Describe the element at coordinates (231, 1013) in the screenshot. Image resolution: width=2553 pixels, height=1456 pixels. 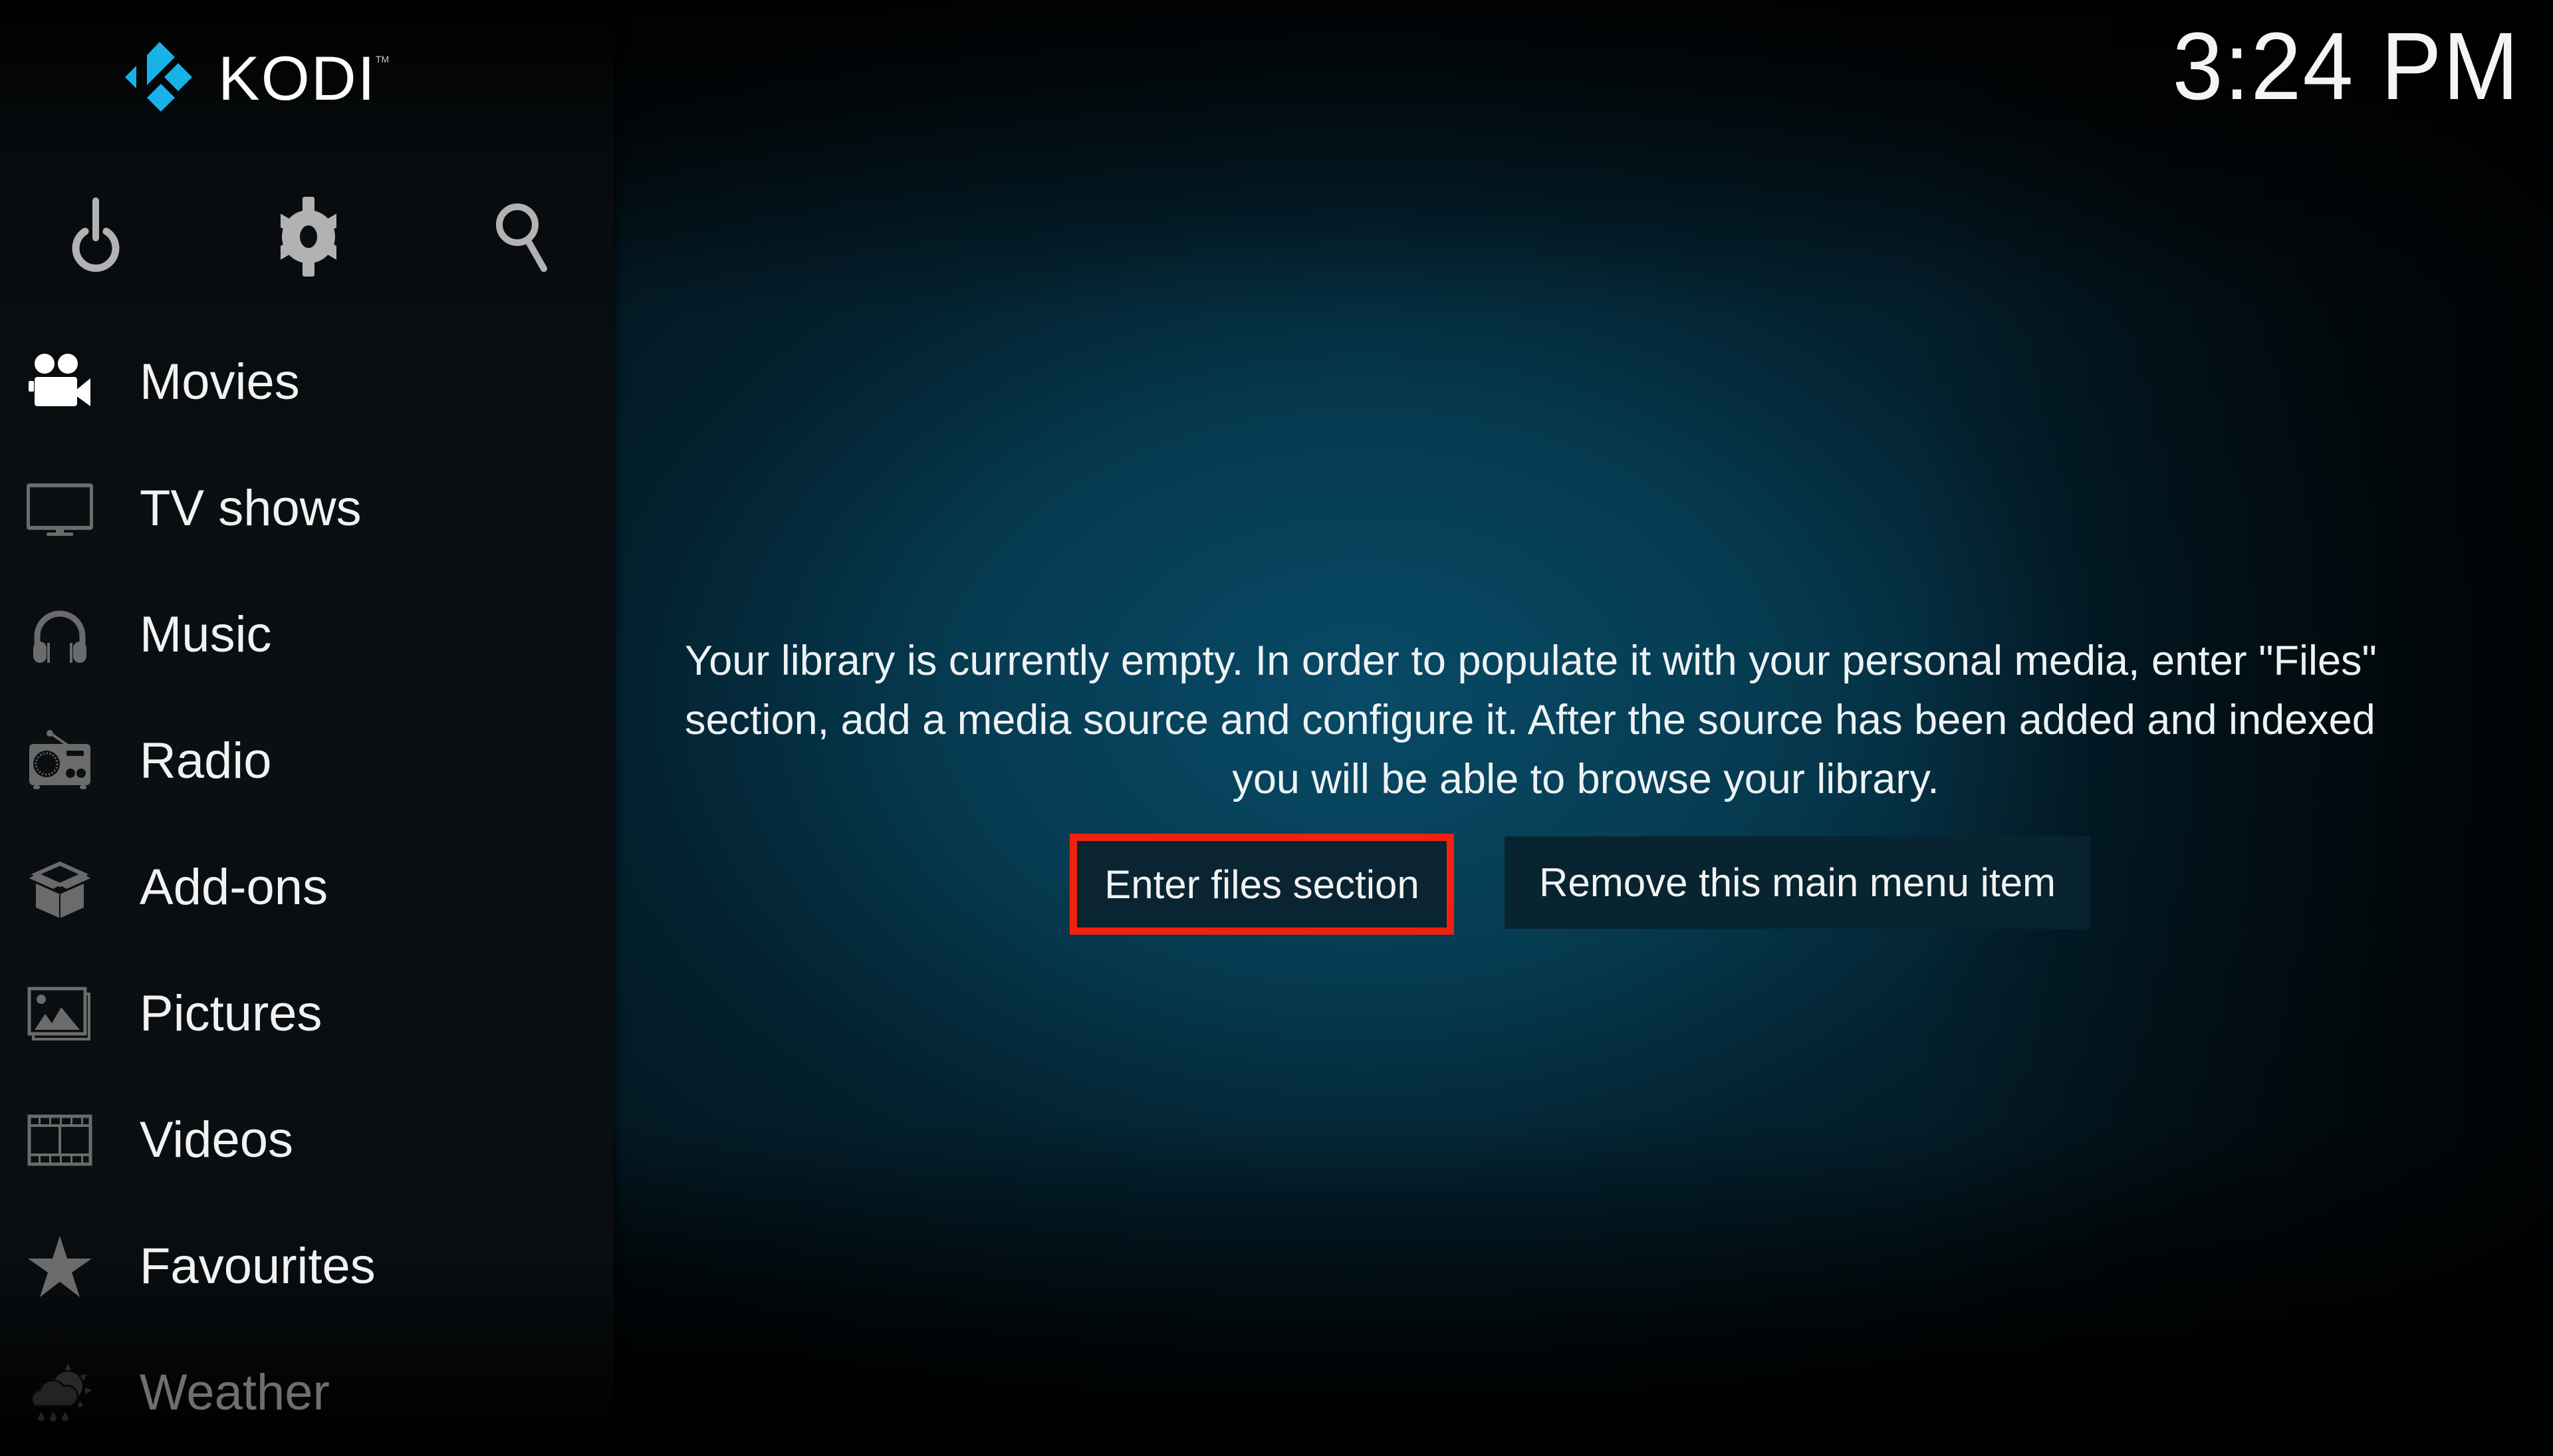
I see `sidebar-item-label: Pictures` at that location.